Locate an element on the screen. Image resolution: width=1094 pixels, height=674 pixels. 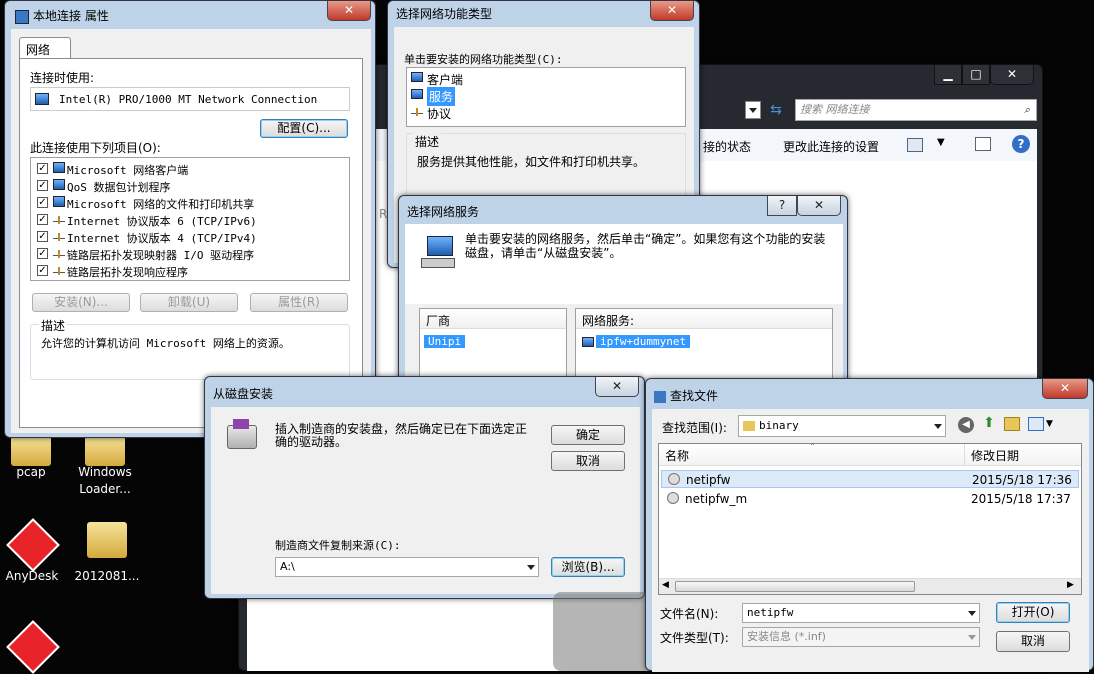
desktop-icon-label: AnyDesk is located at coordinates (32, 576).